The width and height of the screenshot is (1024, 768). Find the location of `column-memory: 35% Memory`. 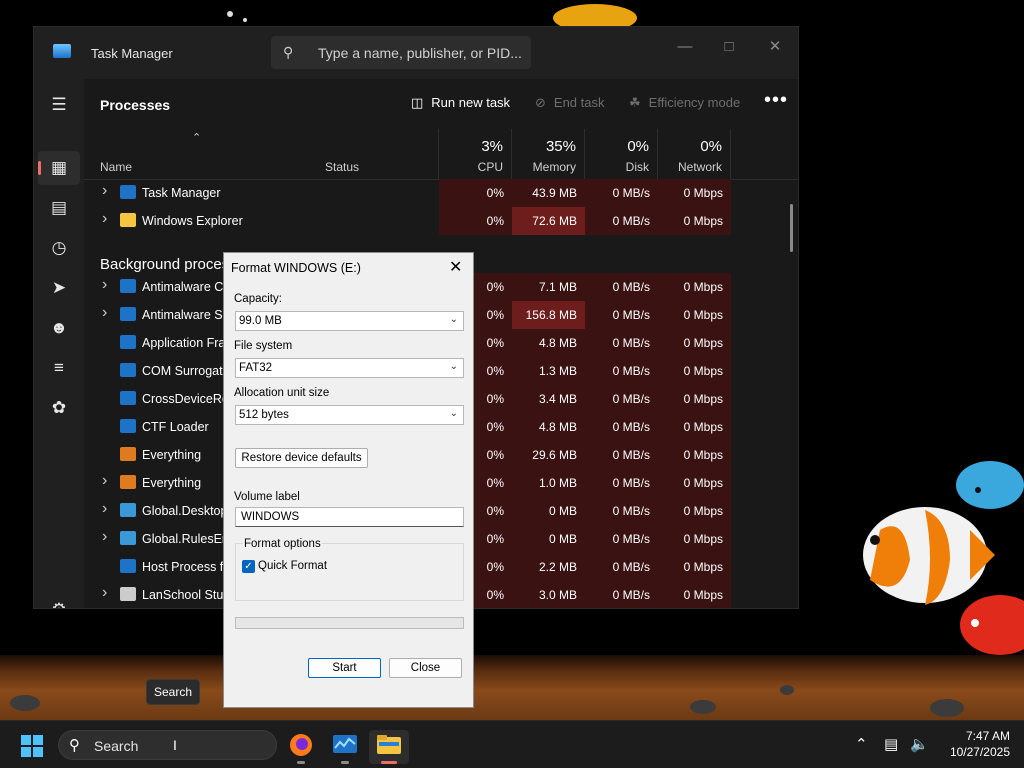

column-memory: 35% Memory is located at coordinates (548, 154).